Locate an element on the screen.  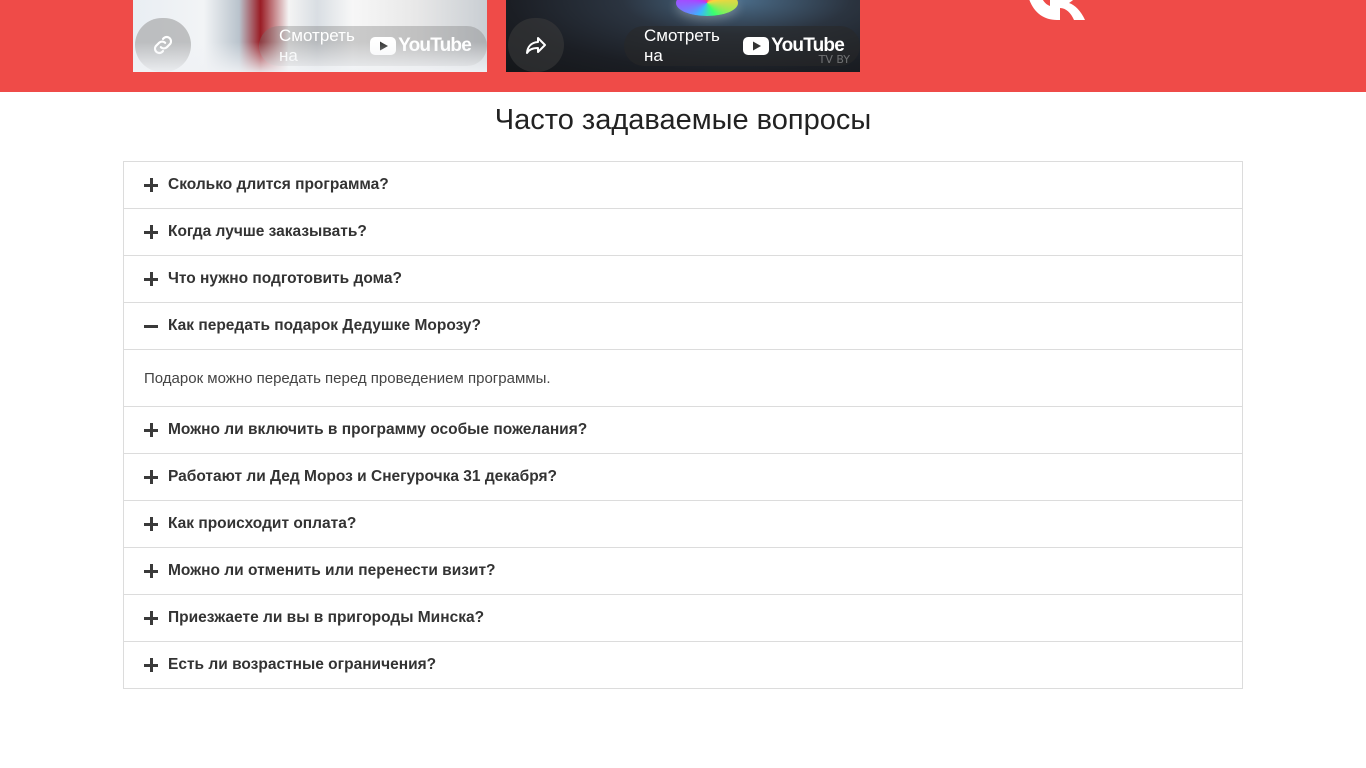
faq-question-text: Когда лучше заказывать? is located at coordinates (267, 231).